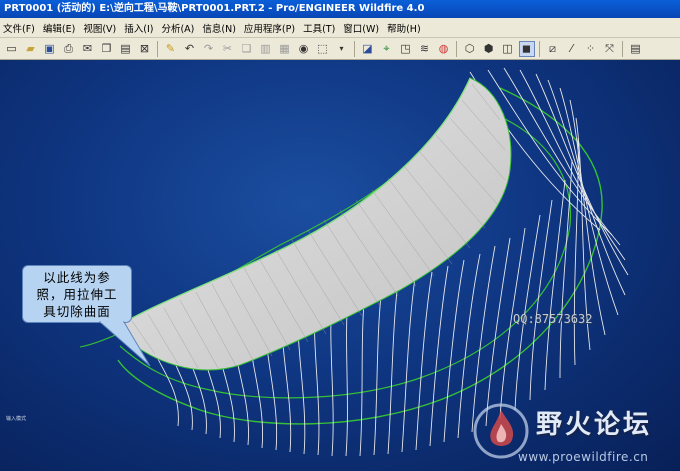 This screenshot has height=471, width=680. What do you see at coordinates (220, 28) in the screenshot?
I see `menu-info: 信息(N)` at bounding box center [220, 28].